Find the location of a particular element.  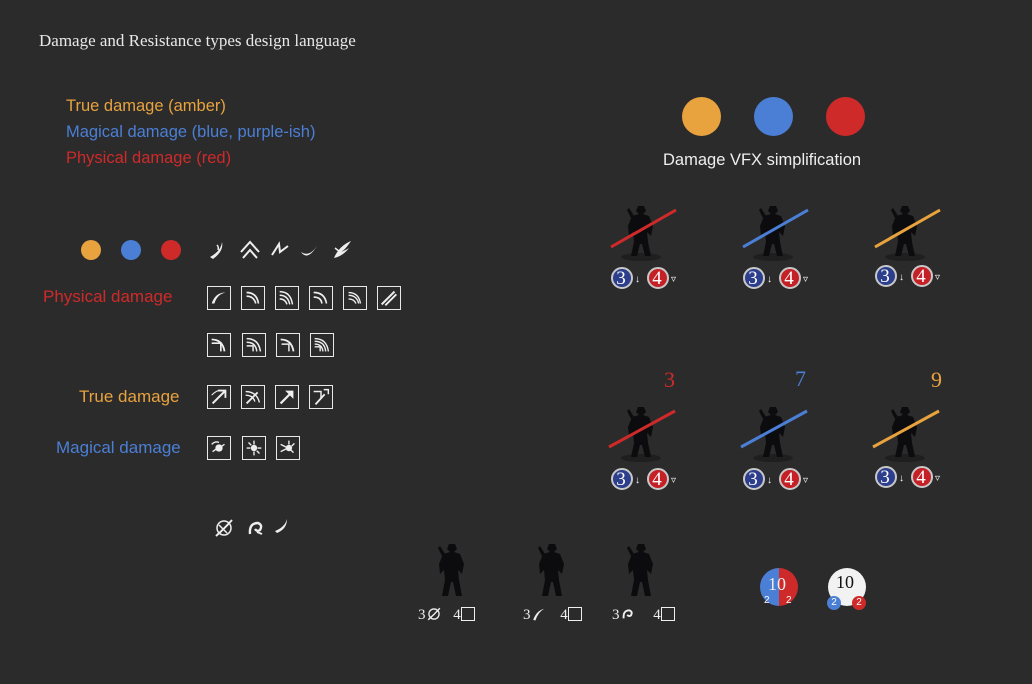

legend-physical: Physical damage (red) is located at coordinates (149, 158).